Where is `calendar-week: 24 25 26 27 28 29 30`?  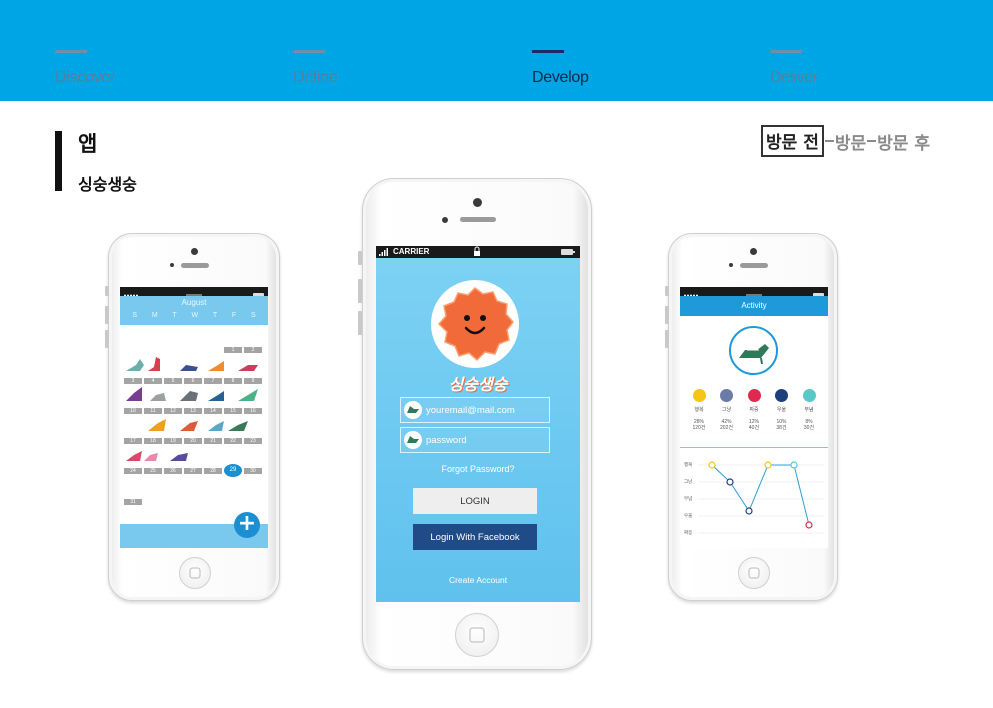 calendar-week: 24 25 26 27 28 29 30 is located at coordinates (193, 470).